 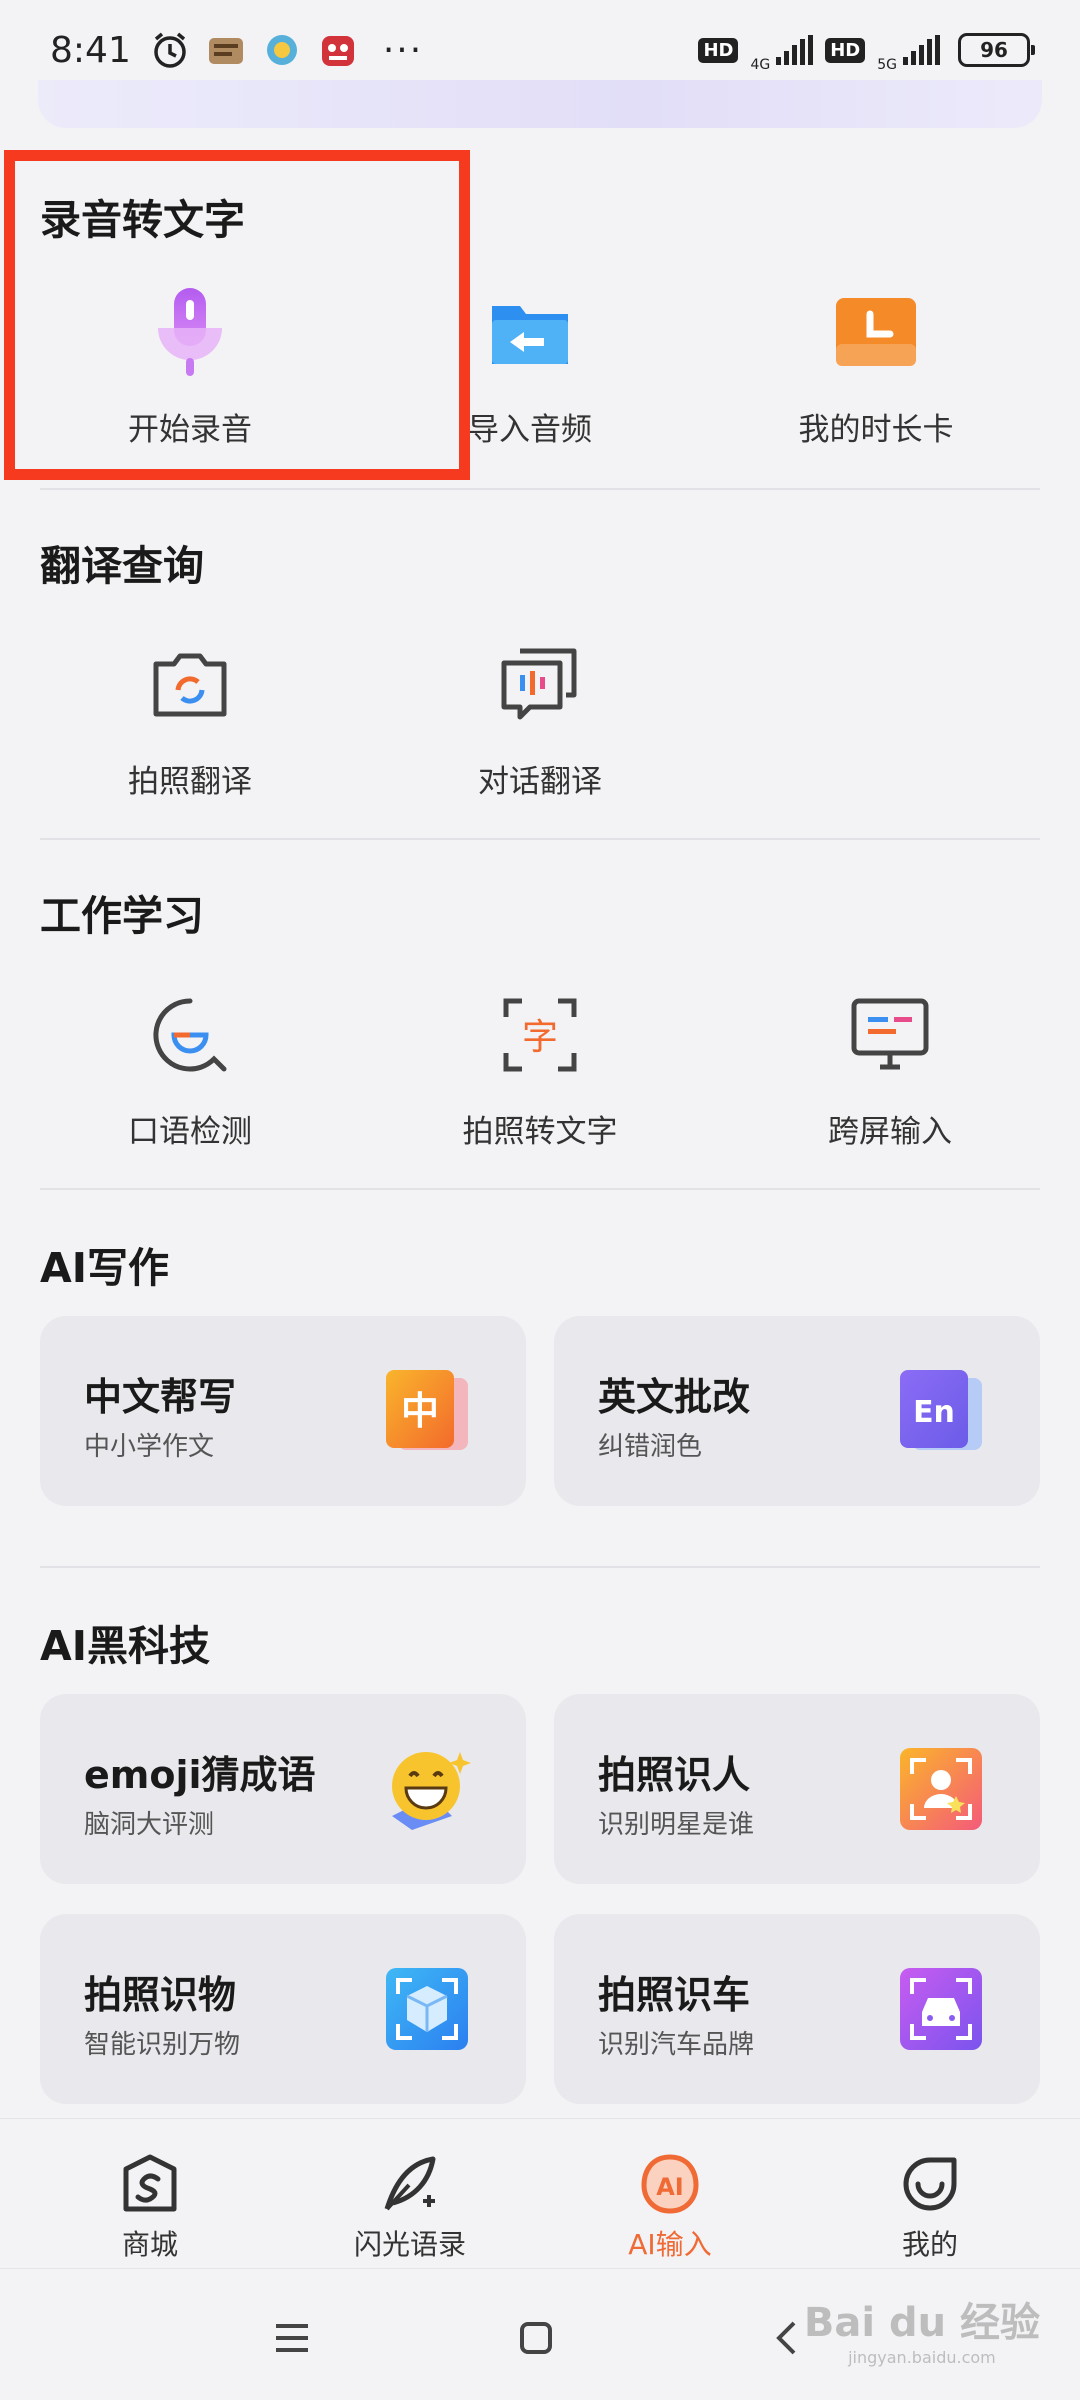 I want to click on english-correction-card: 英文批改 纠错润色 En, so click(x=797, y=1411).